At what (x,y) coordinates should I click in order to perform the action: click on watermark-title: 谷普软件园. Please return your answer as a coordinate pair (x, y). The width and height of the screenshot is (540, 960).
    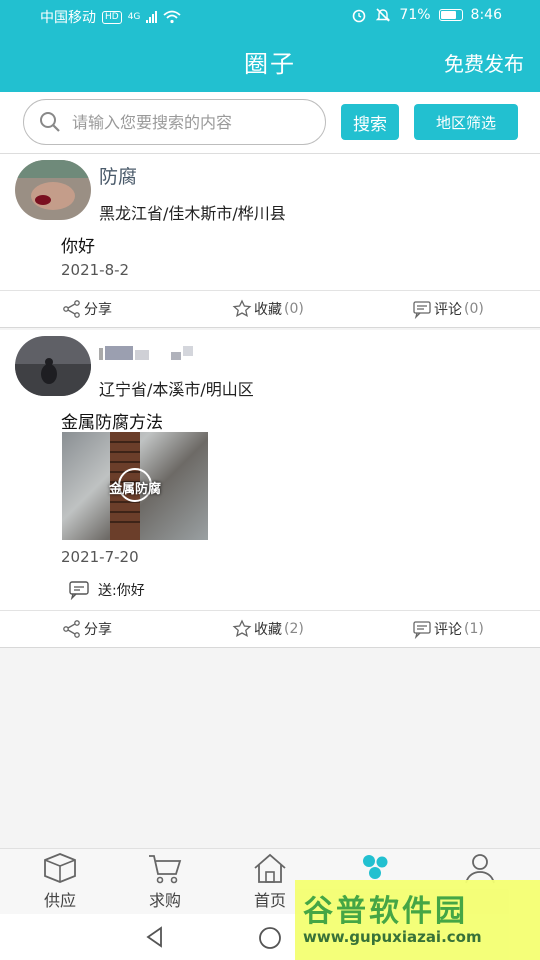
    Looking at the image, I should click on (385, 911).